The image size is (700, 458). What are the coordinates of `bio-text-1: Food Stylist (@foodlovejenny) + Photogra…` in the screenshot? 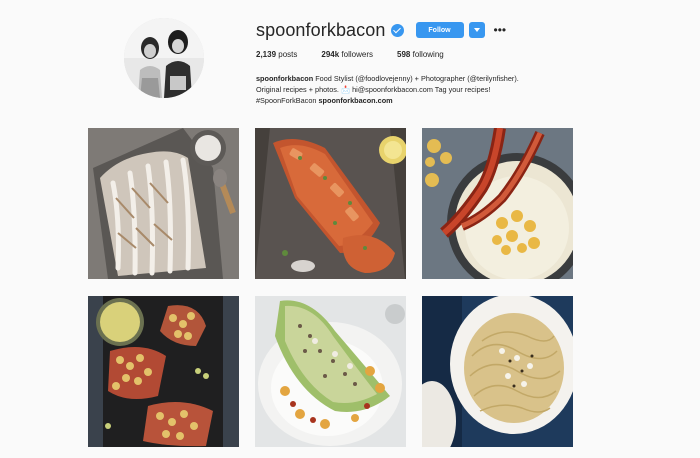 It's located at (417, 78).